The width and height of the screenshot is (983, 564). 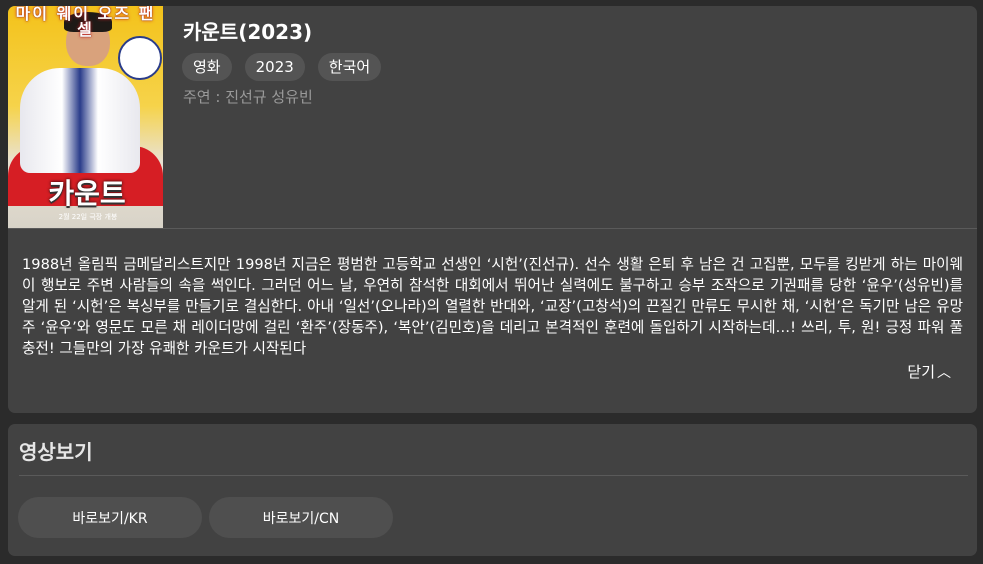 I want to click on poster-tagline: 마이 웨이 오즈 팬셀, so click(x=85, y=22).